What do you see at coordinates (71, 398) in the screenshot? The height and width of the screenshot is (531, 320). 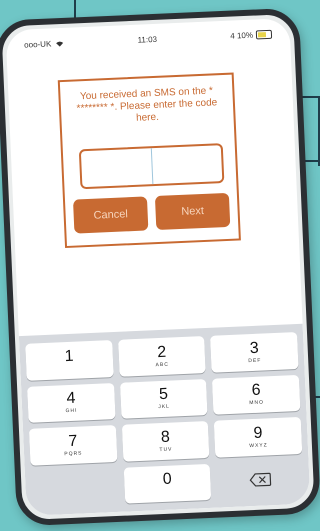 I see `key-digit: 4` at bounding box center [71, 398].